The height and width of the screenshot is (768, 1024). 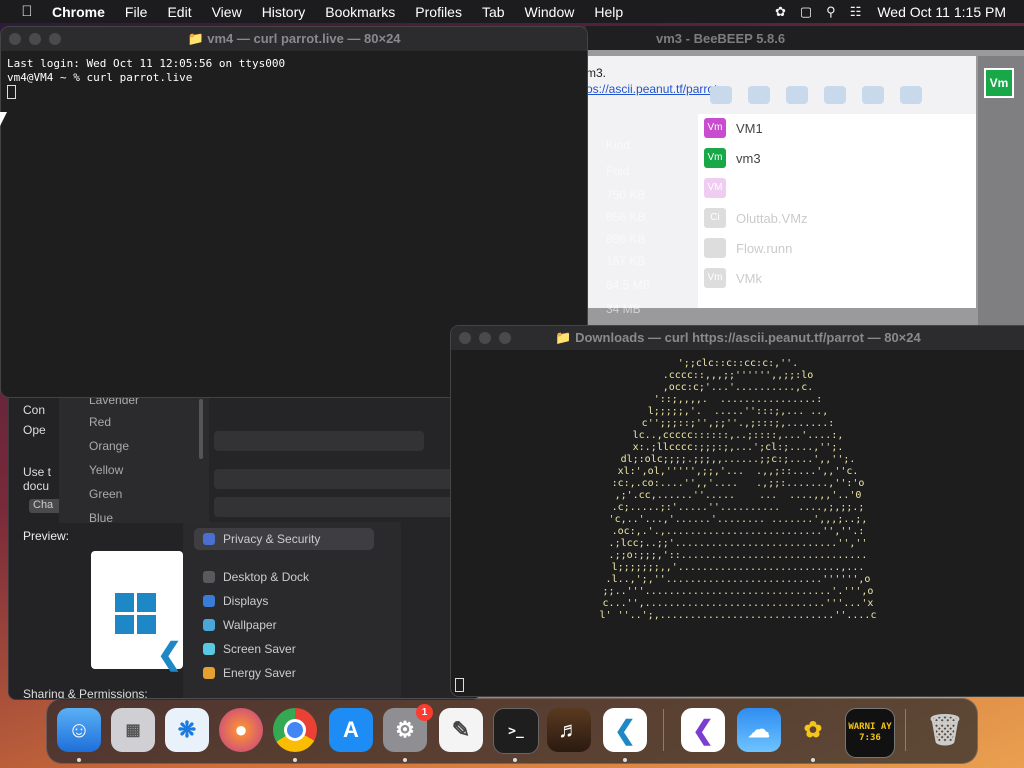 I want to click on beebeep-status-icon: ✿, so click(x=780, y=12).